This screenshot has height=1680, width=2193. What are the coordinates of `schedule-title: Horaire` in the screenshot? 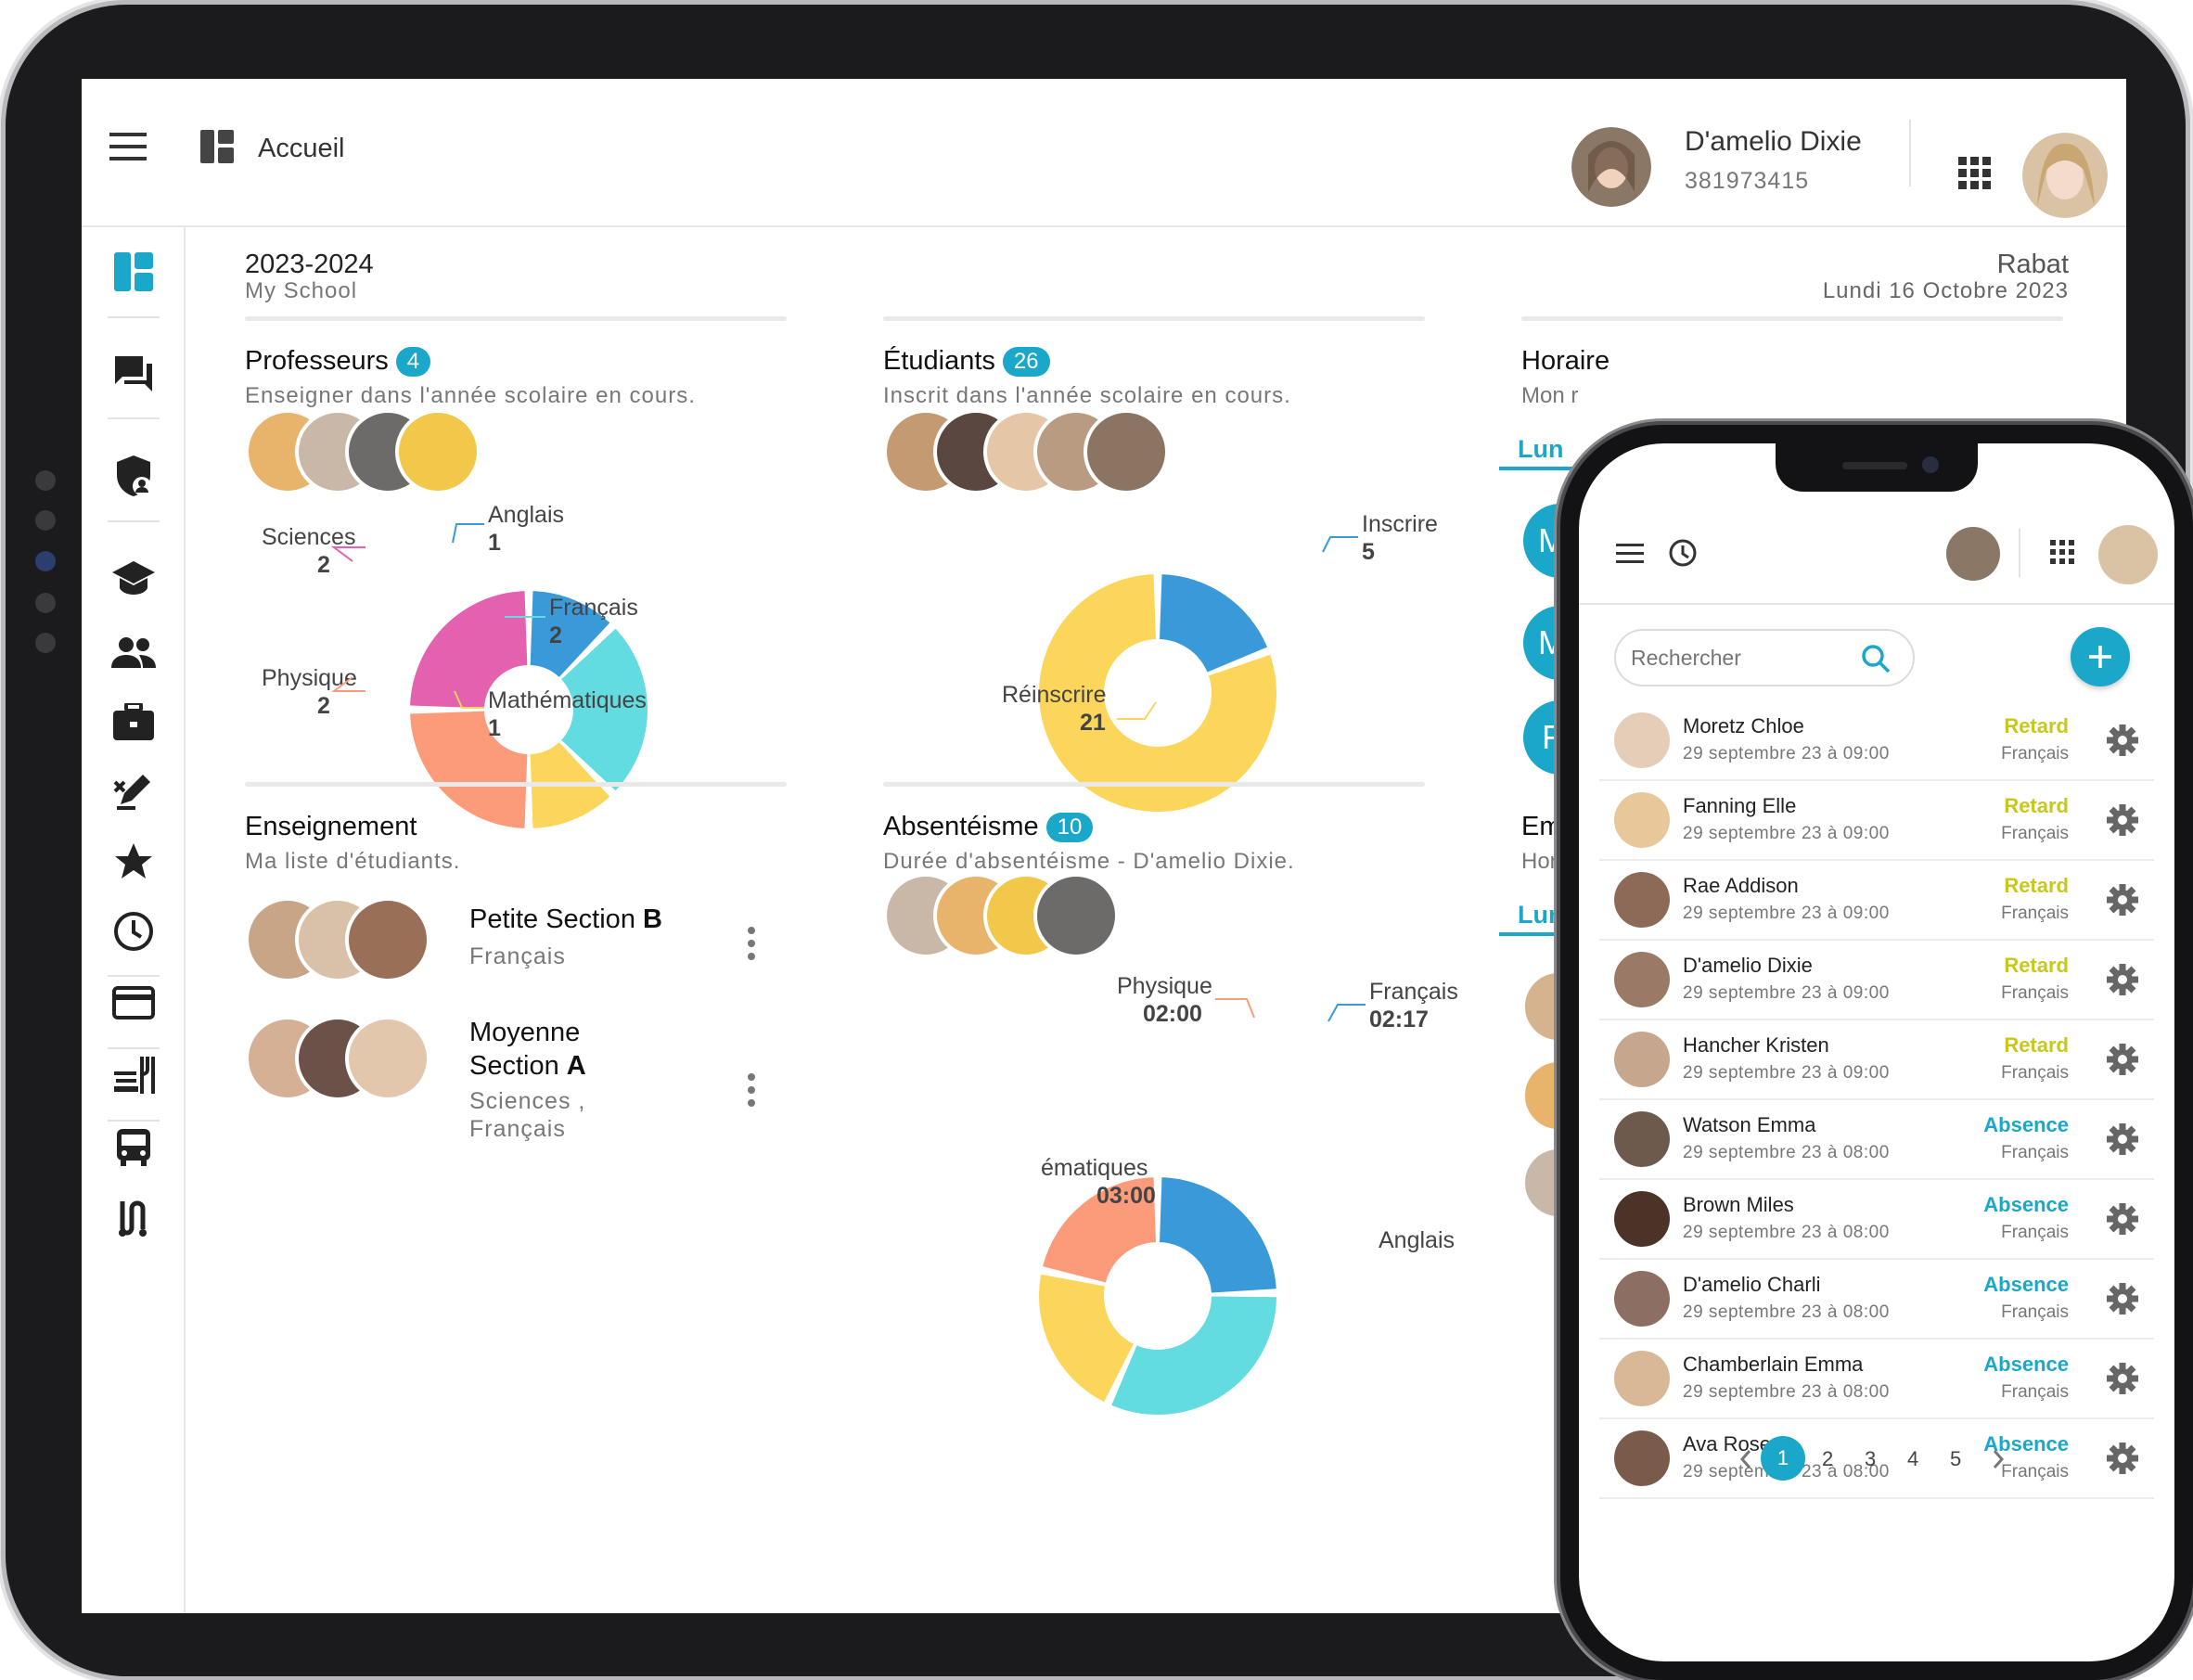 It's located at (1565, 361).